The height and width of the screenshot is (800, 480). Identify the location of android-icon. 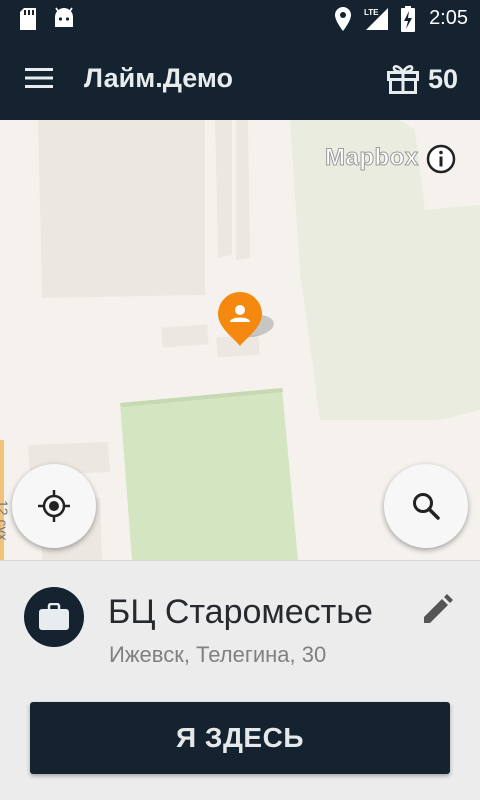
(64, 17).